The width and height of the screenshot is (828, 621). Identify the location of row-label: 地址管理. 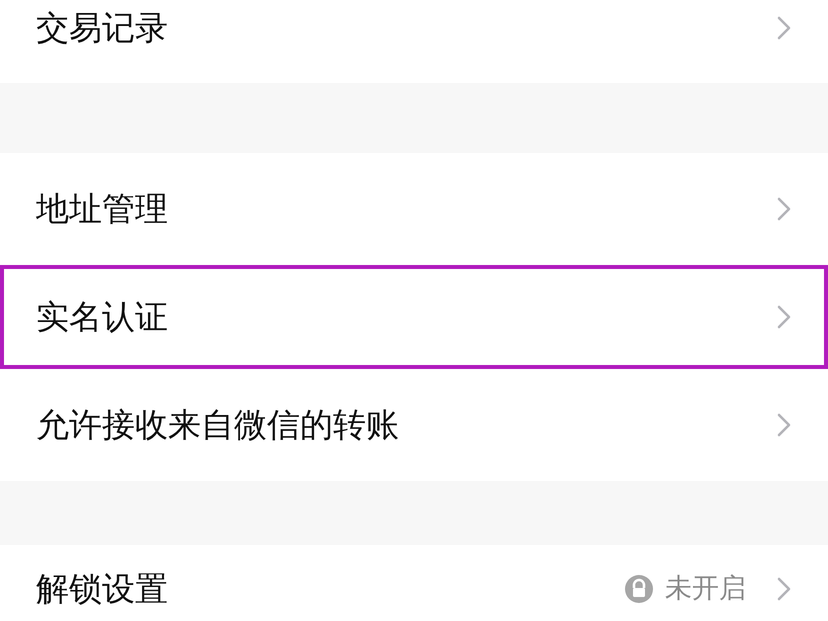
(102, 209).